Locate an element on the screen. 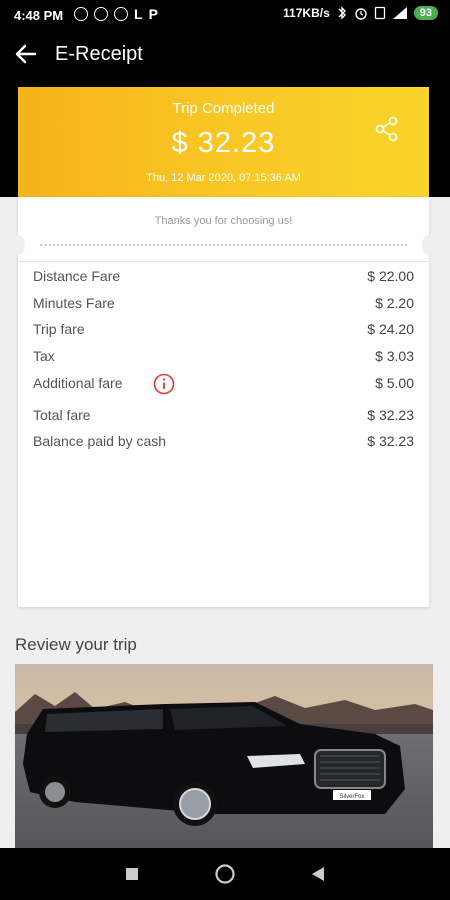  fare-row-distance: Distance Fare $ 22.00 is located at coordinates (223, 278).